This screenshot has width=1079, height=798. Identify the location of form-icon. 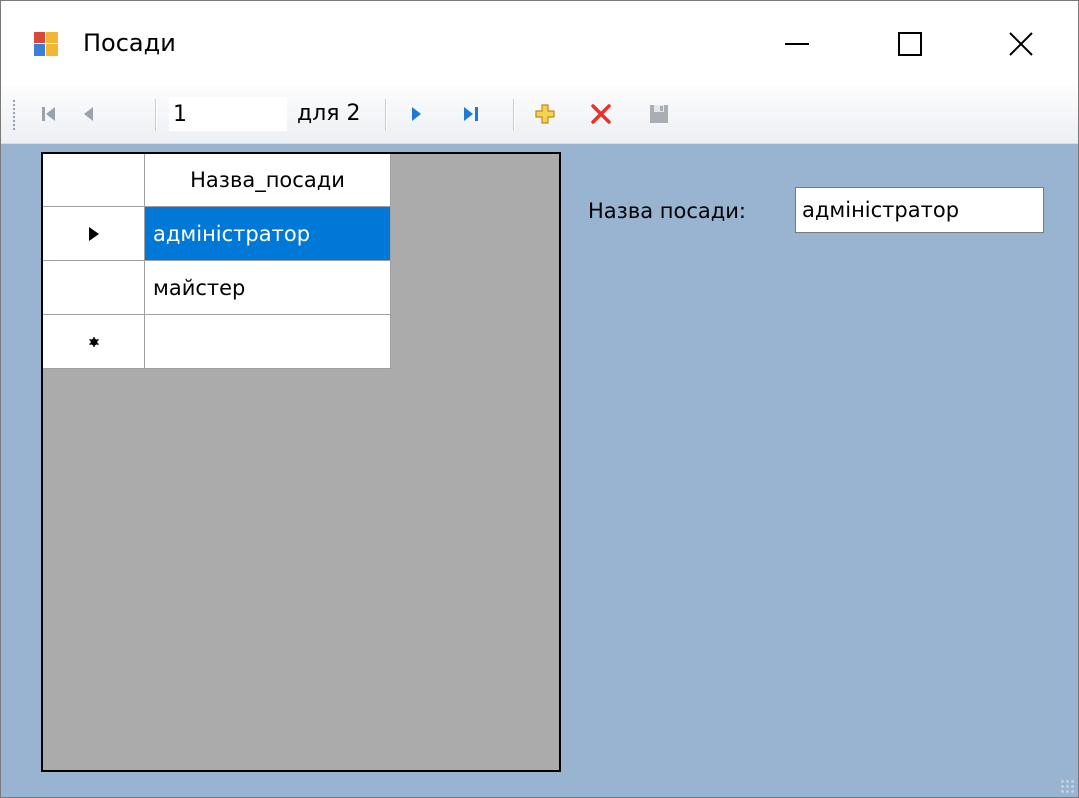
(46, 44).